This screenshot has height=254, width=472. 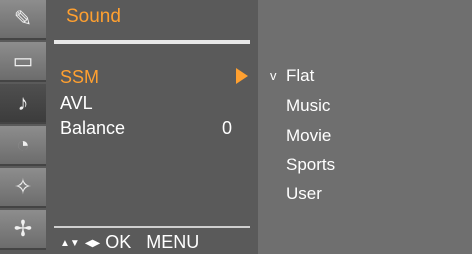 What do you see at coordinates (70, 243) in the screenshot?
I see `up-down-arrows-icon: ▲▼` at bounding box center [70, 243].